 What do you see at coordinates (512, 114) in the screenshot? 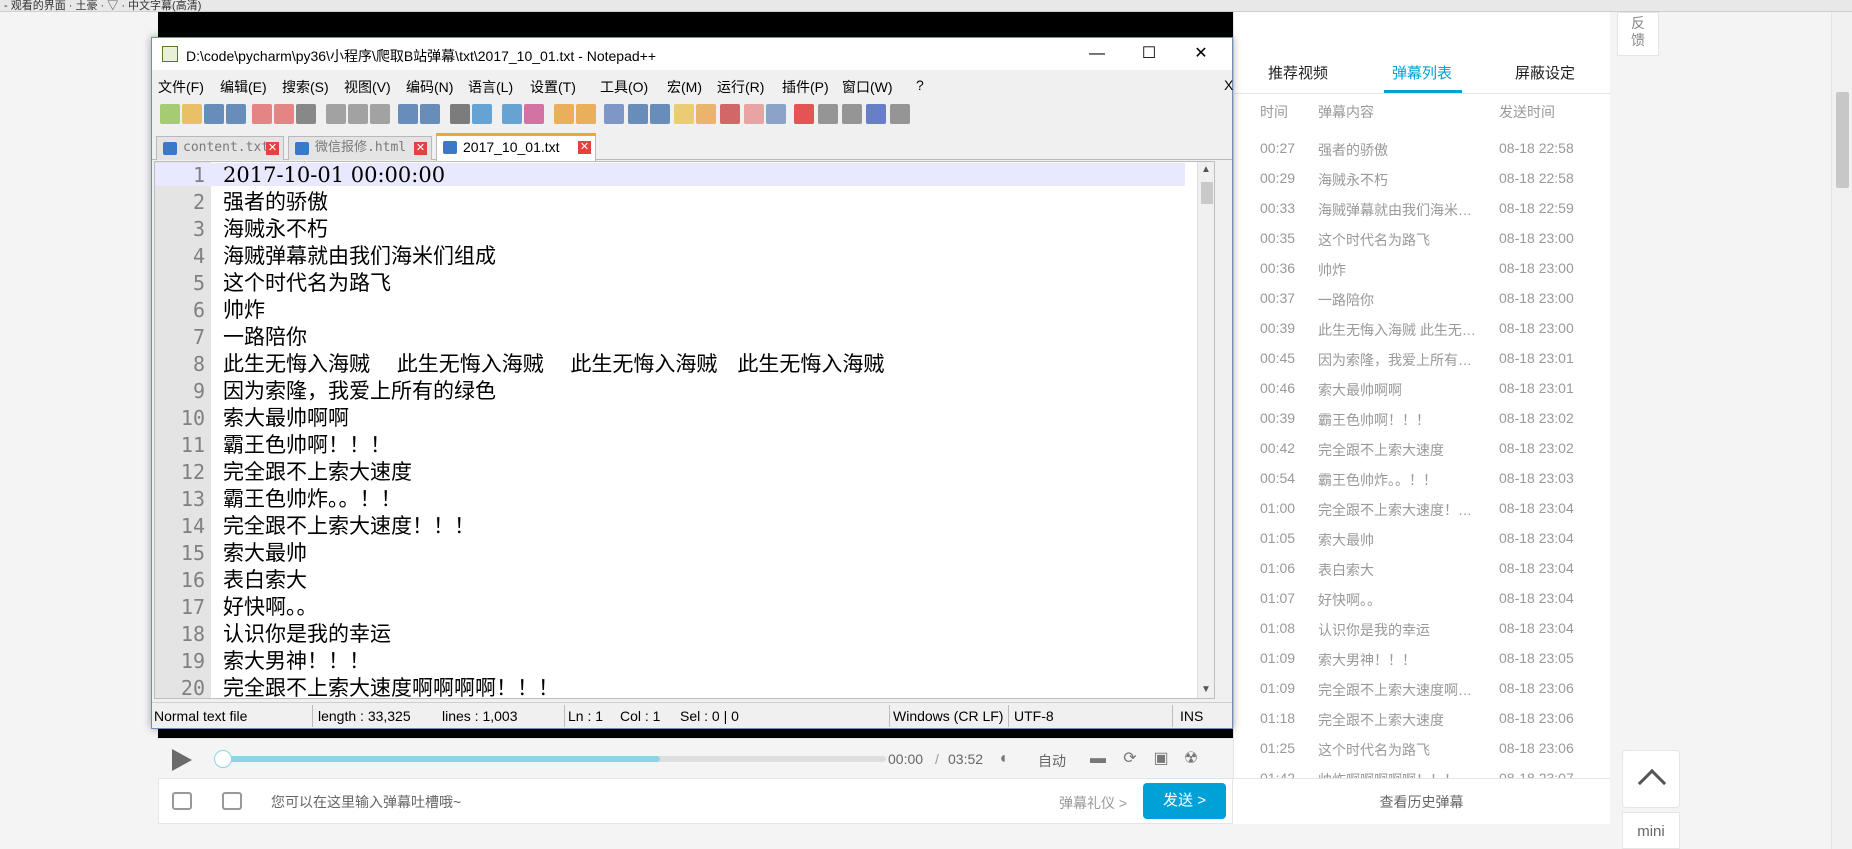
I see `zoom-in-icon` at bounding box center [512, 114].